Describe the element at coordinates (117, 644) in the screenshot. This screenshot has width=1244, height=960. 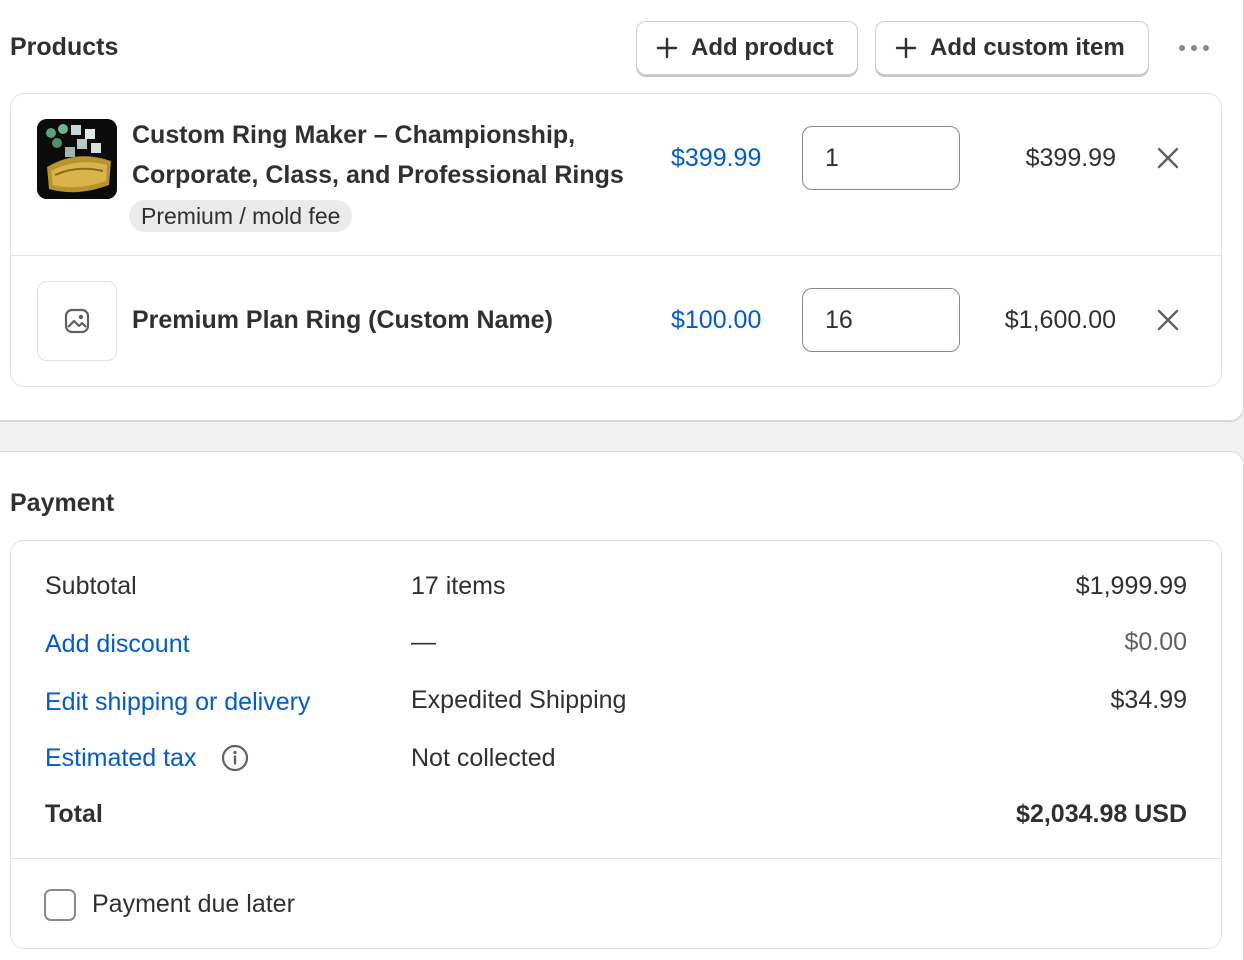
I see `add-discount-link: Add discount` at that location.